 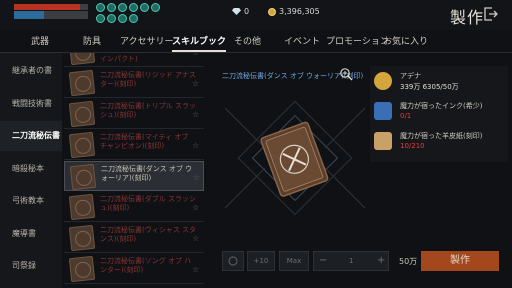 I want to click on list-item: 二刀流秘伝書(ヴィシャス スタンス)(刻印) ☆, so click(x=134, y=238).